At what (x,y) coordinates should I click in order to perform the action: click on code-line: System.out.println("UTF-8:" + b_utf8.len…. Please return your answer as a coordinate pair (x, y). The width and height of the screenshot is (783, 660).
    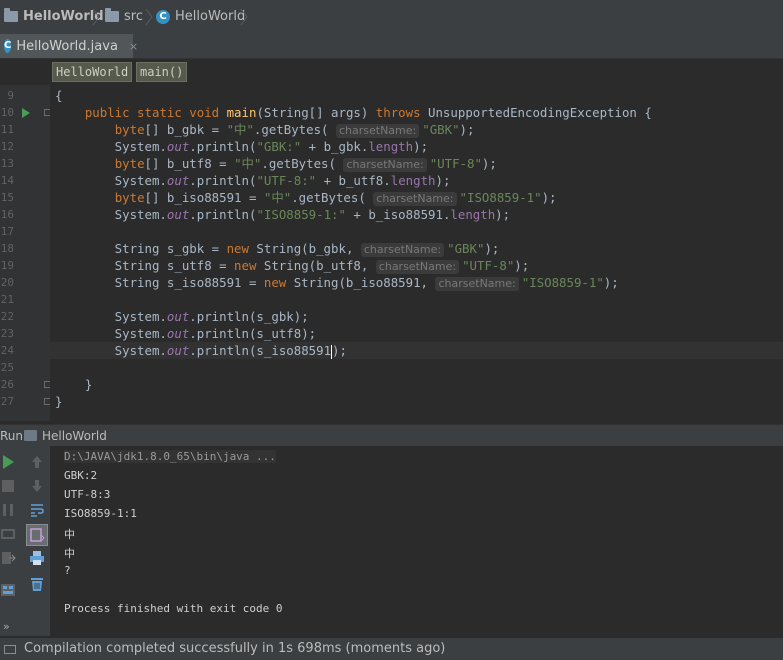
    Looking at the image, I should click on (253, 180).